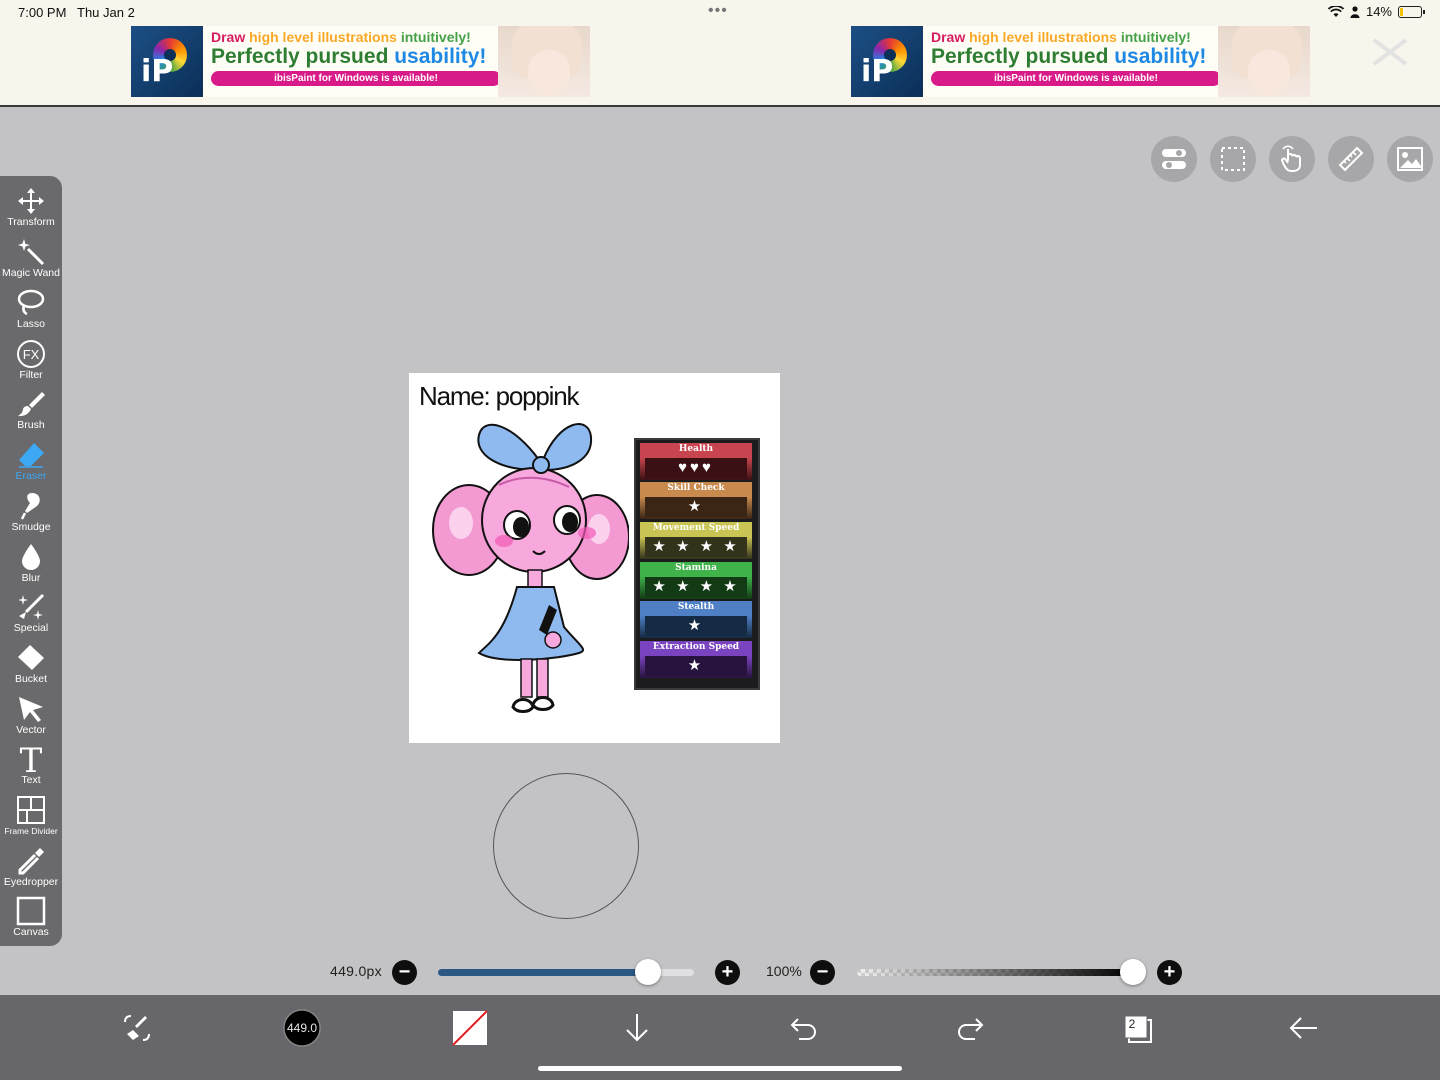 Image resolution: width=1440 pixels, height=1080 pixels. What do you see at coordinates (1411, 11) in the screenshot?
I see `battery-icon` at bounding box center [1411, 11].